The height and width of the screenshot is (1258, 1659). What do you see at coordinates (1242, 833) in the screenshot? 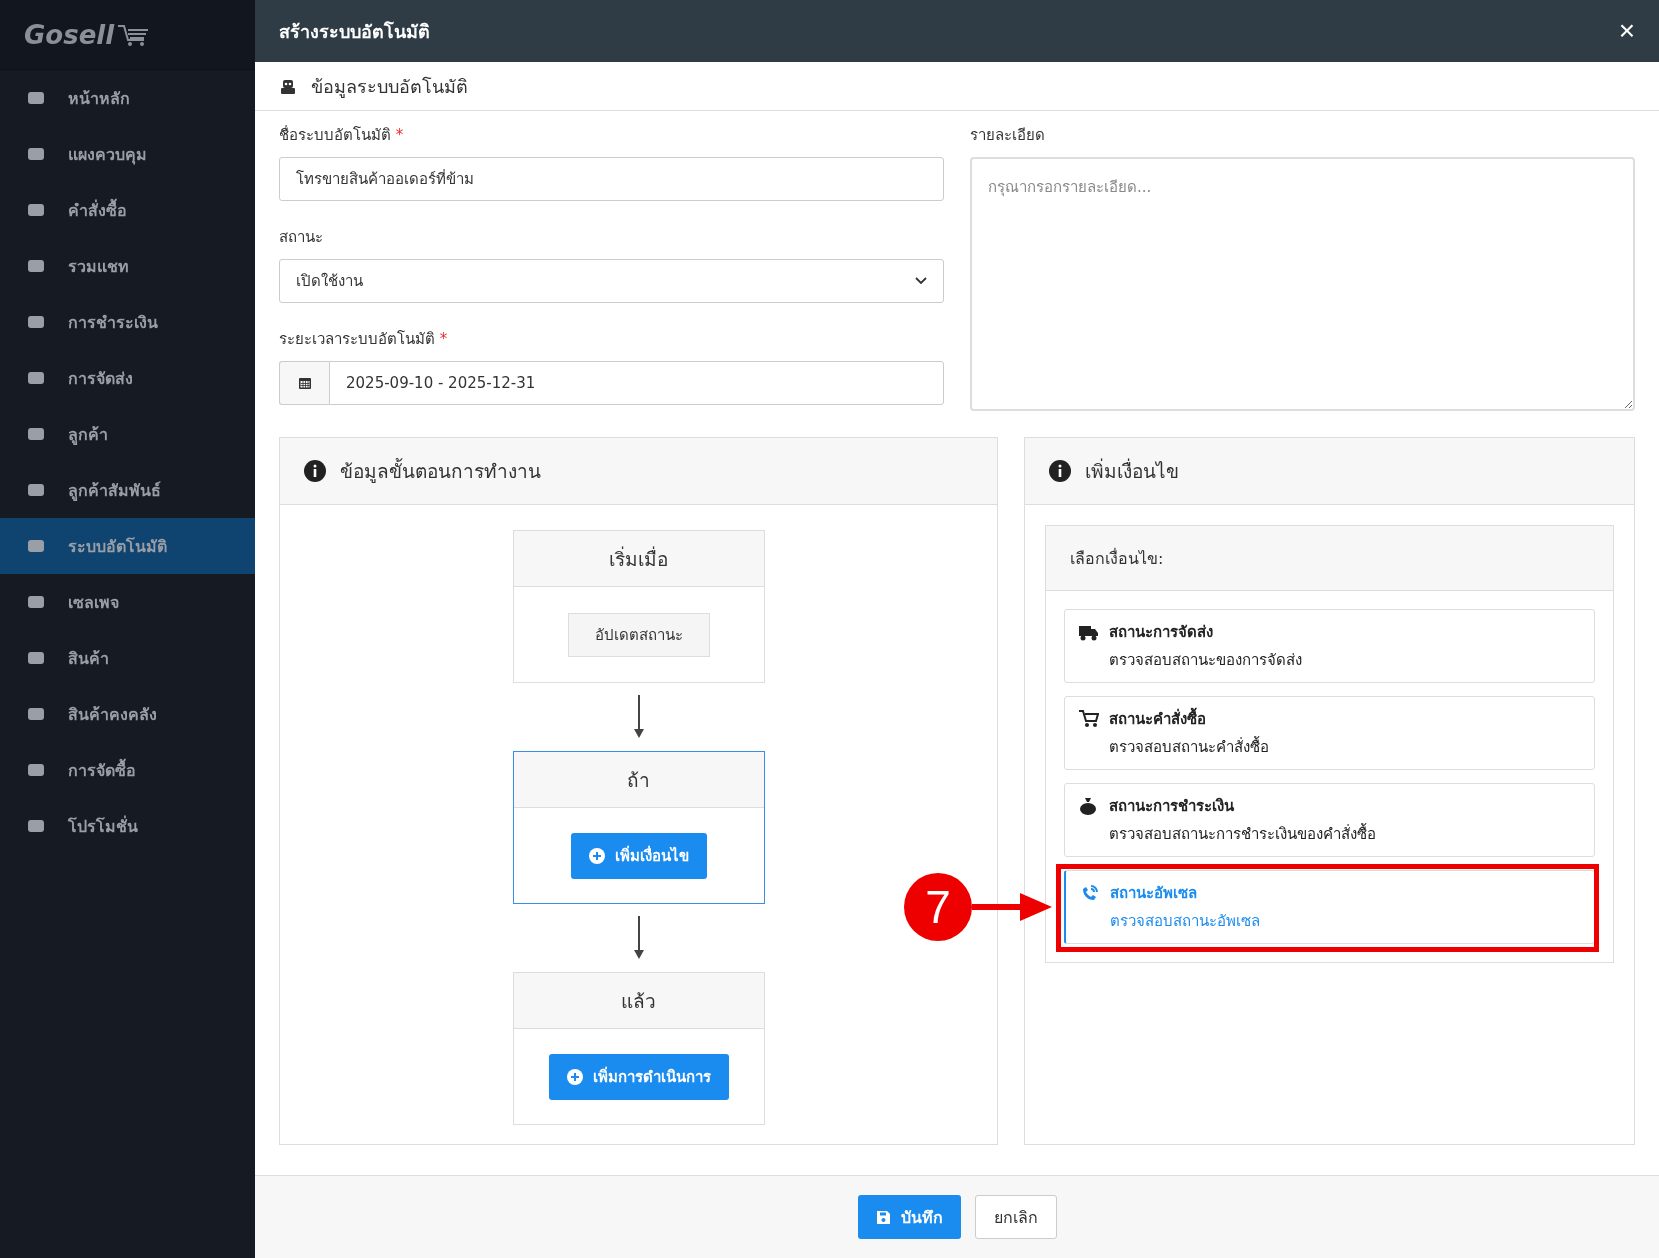
I see `condition-description: ตรวจสอบสถานะการชำระเงินของคำสั่งซื้อ` at bounding box center [1242, 833].